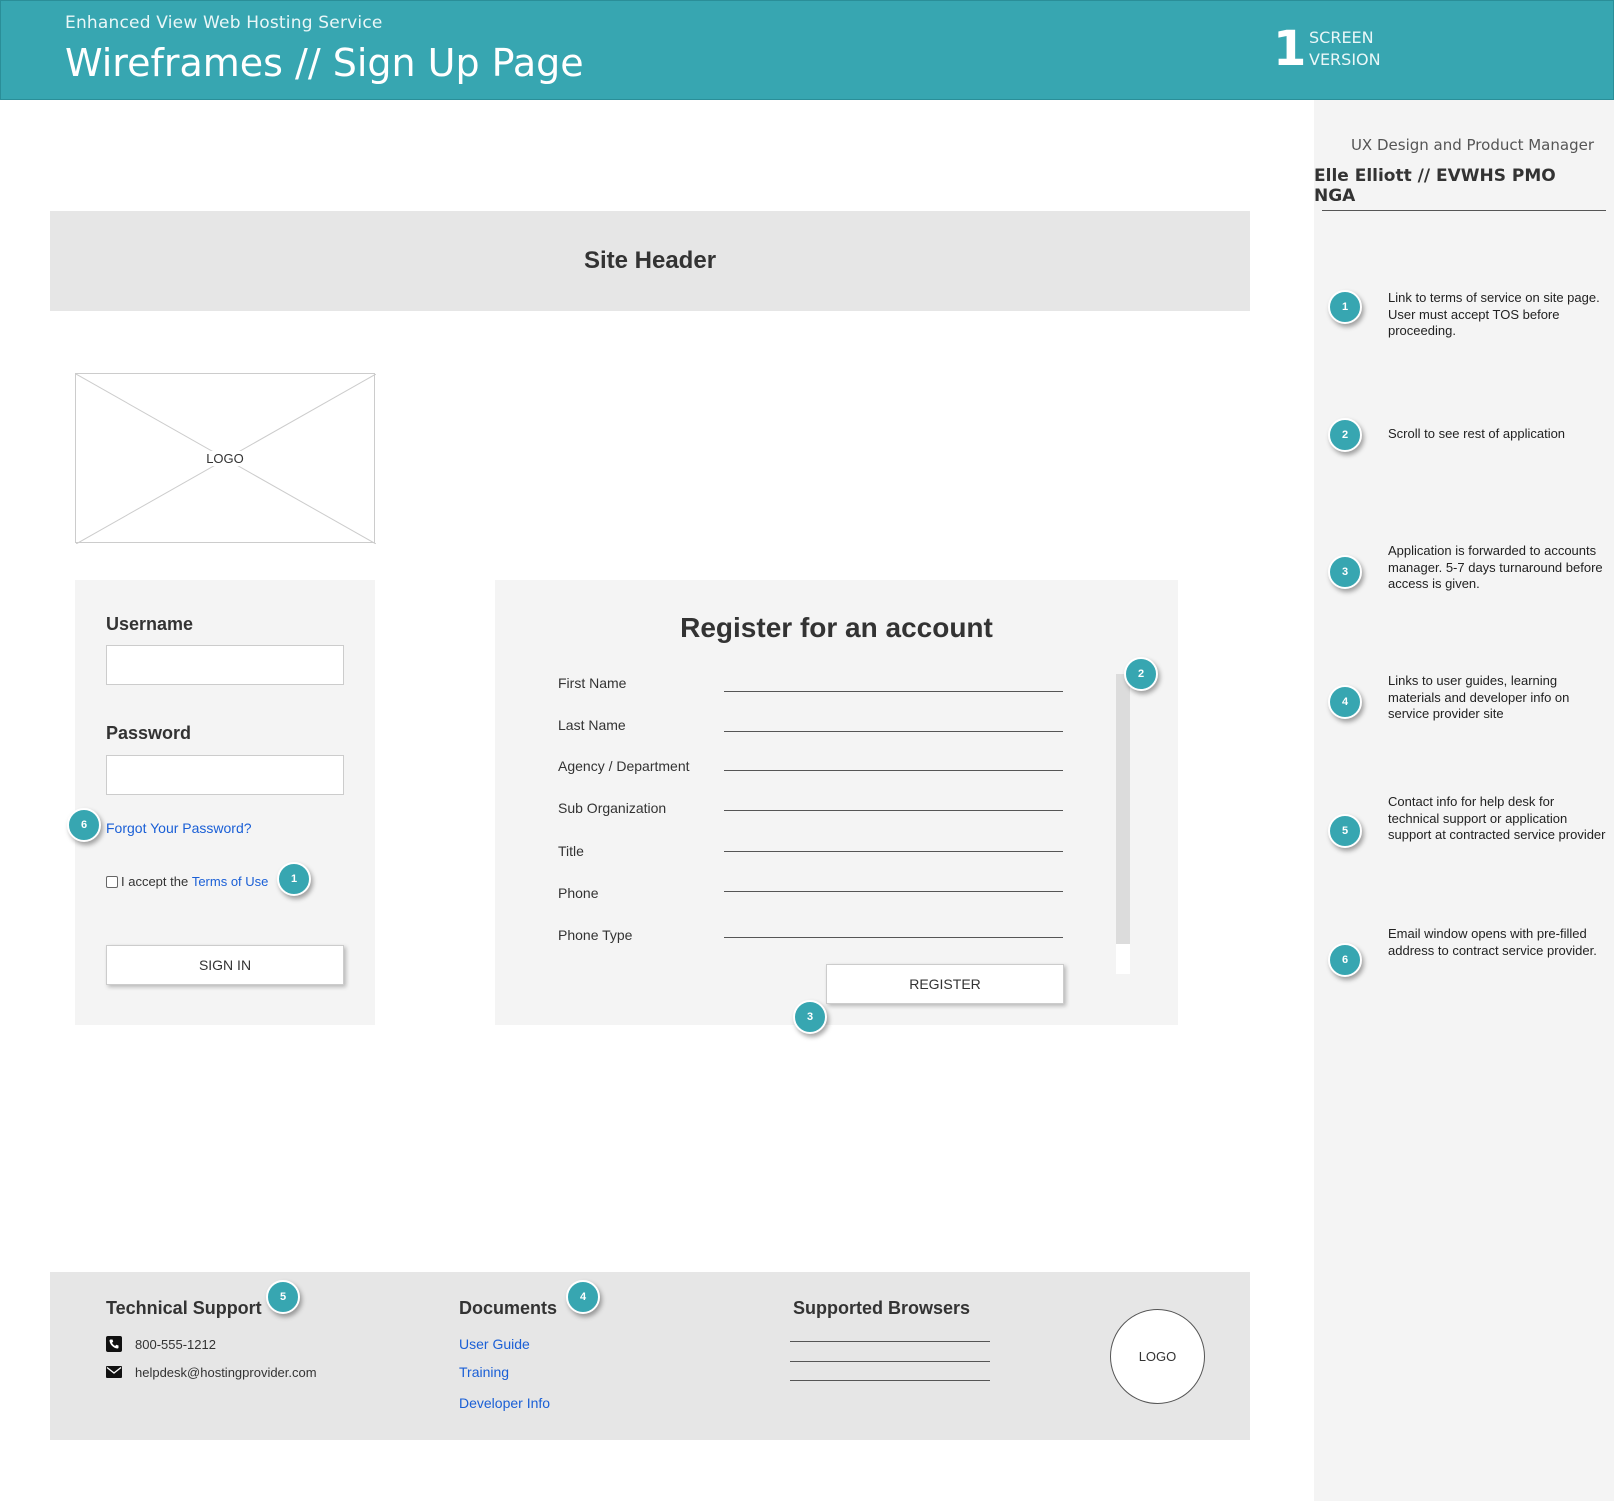  I want to click on supported-browsers-heading: Supported Browsers, so click(882, 1308).